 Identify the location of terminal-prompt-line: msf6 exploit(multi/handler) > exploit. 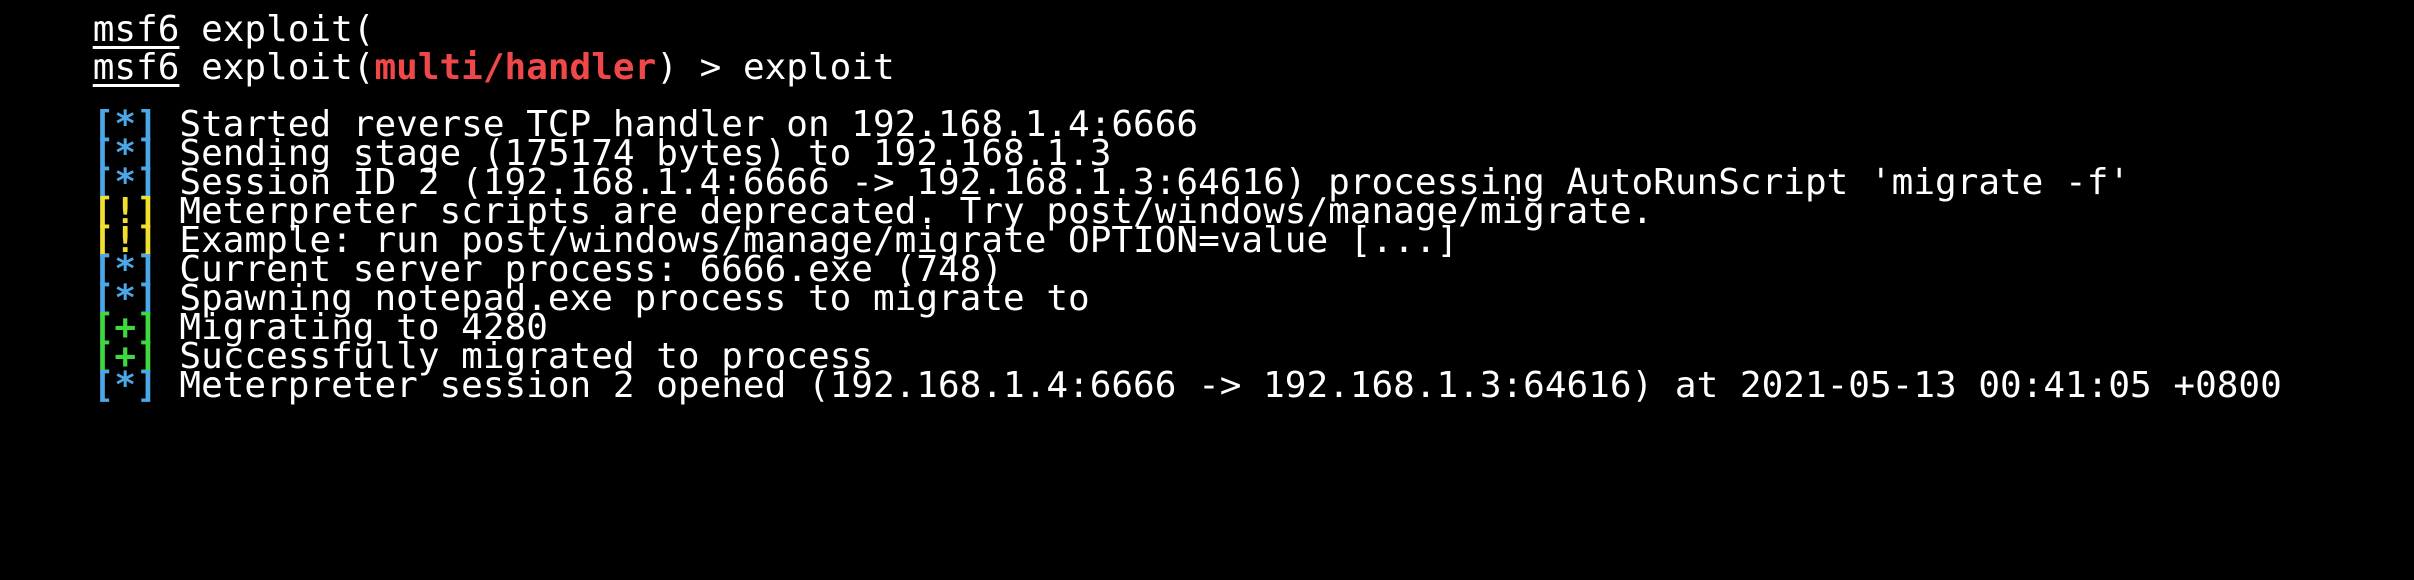
(450, 45).